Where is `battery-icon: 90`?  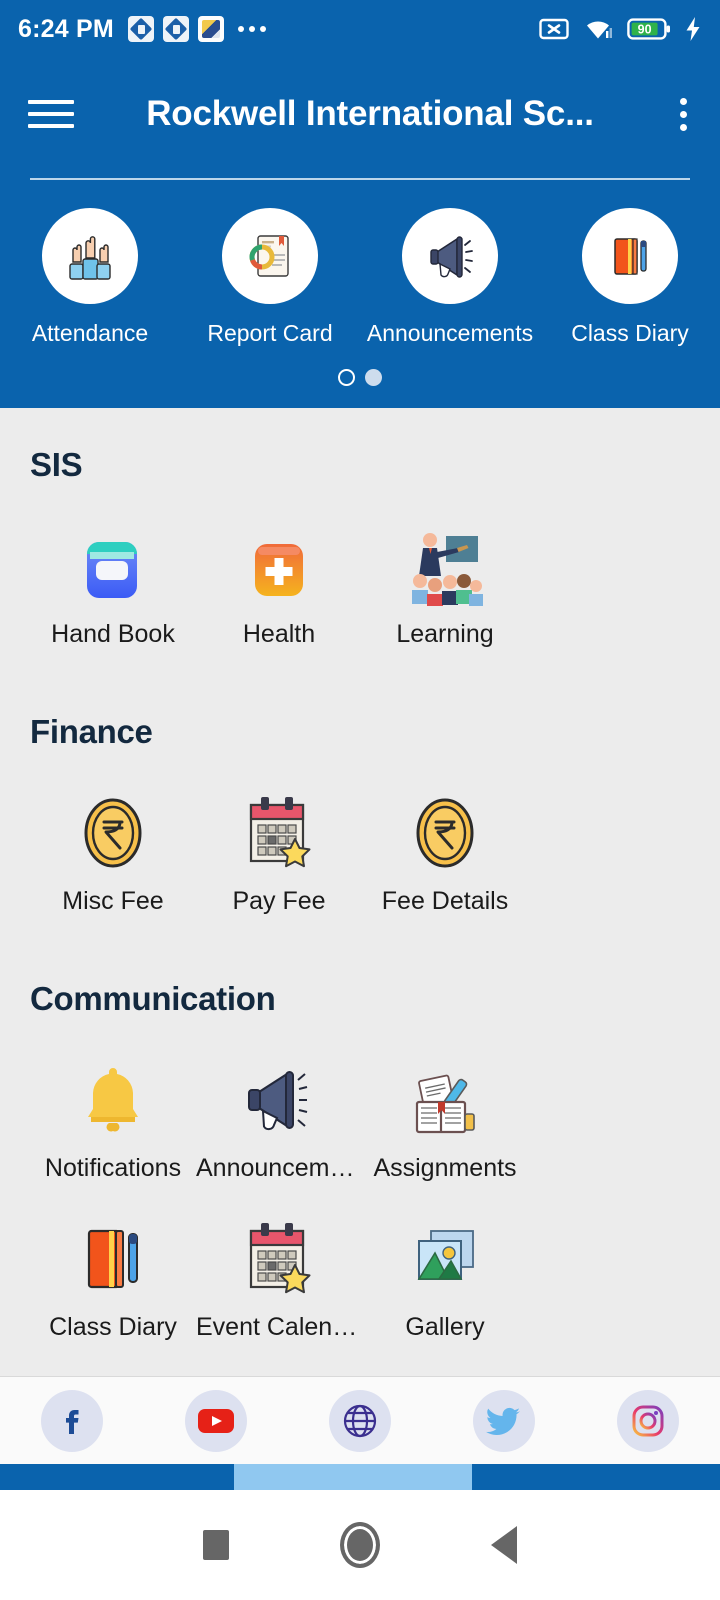 battery-icon: 90 is located at coordinates (648, 29).